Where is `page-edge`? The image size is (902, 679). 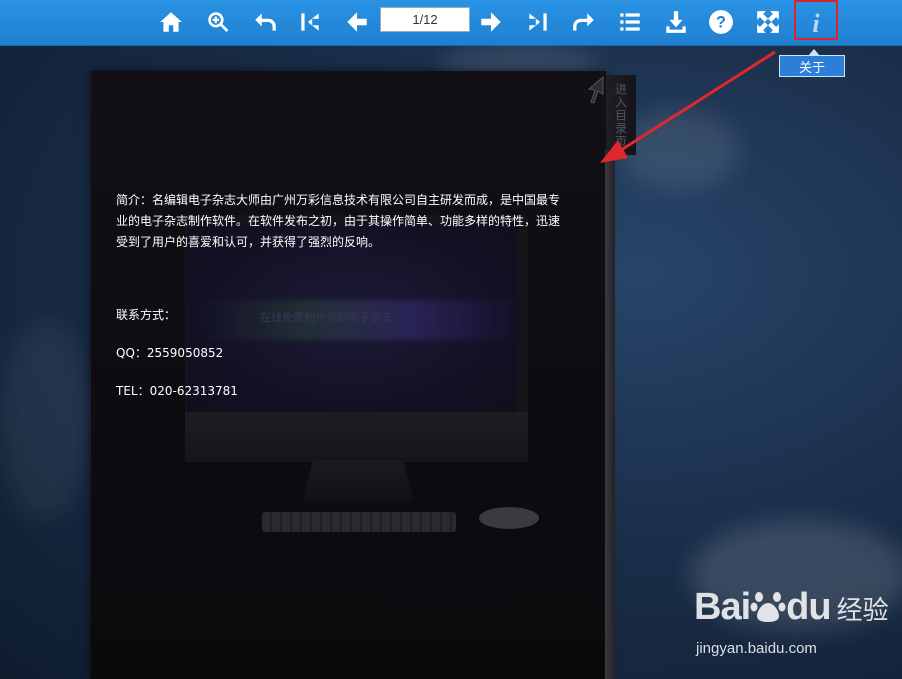
page-edge is located at coordinates (610, 414).